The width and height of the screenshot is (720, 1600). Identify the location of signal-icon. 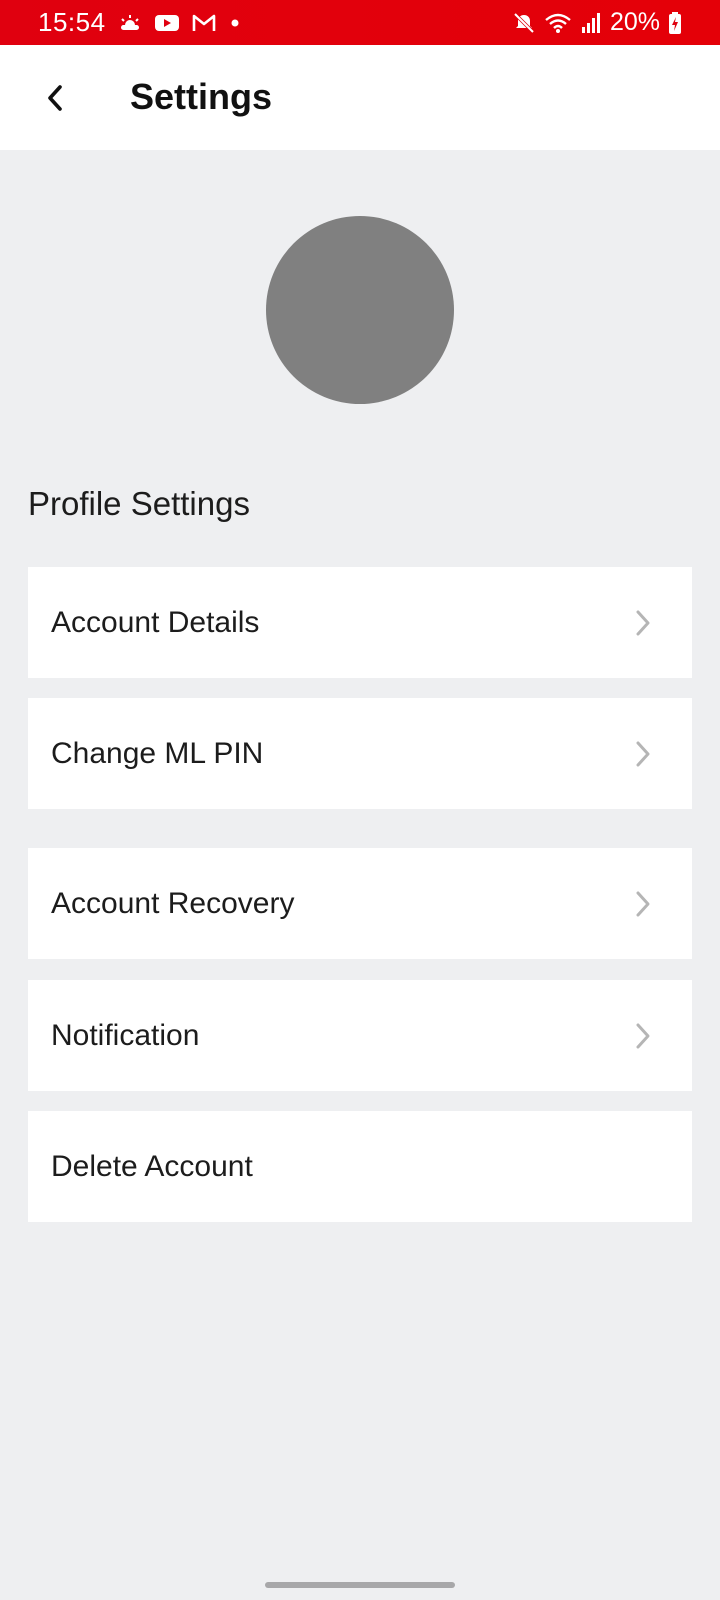
(591, 23).